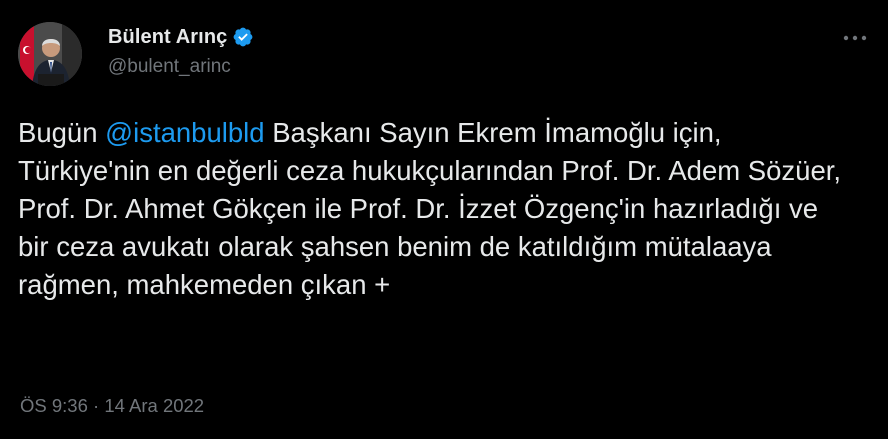 This screenshot has height=439, width=888. What do you see at coordinates (167, 37) in the screenshot?
I see `display-name: Bülent Arınç` at bounding box center [167, 37].